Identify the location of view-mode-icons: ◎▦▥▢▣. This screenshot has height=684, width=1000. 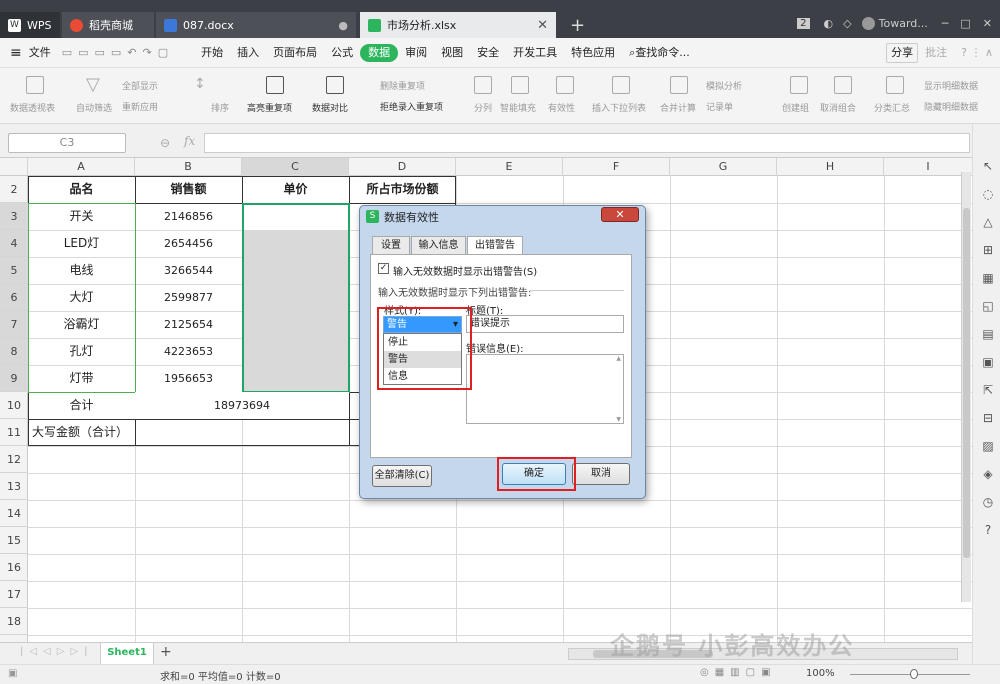
(738, 672).